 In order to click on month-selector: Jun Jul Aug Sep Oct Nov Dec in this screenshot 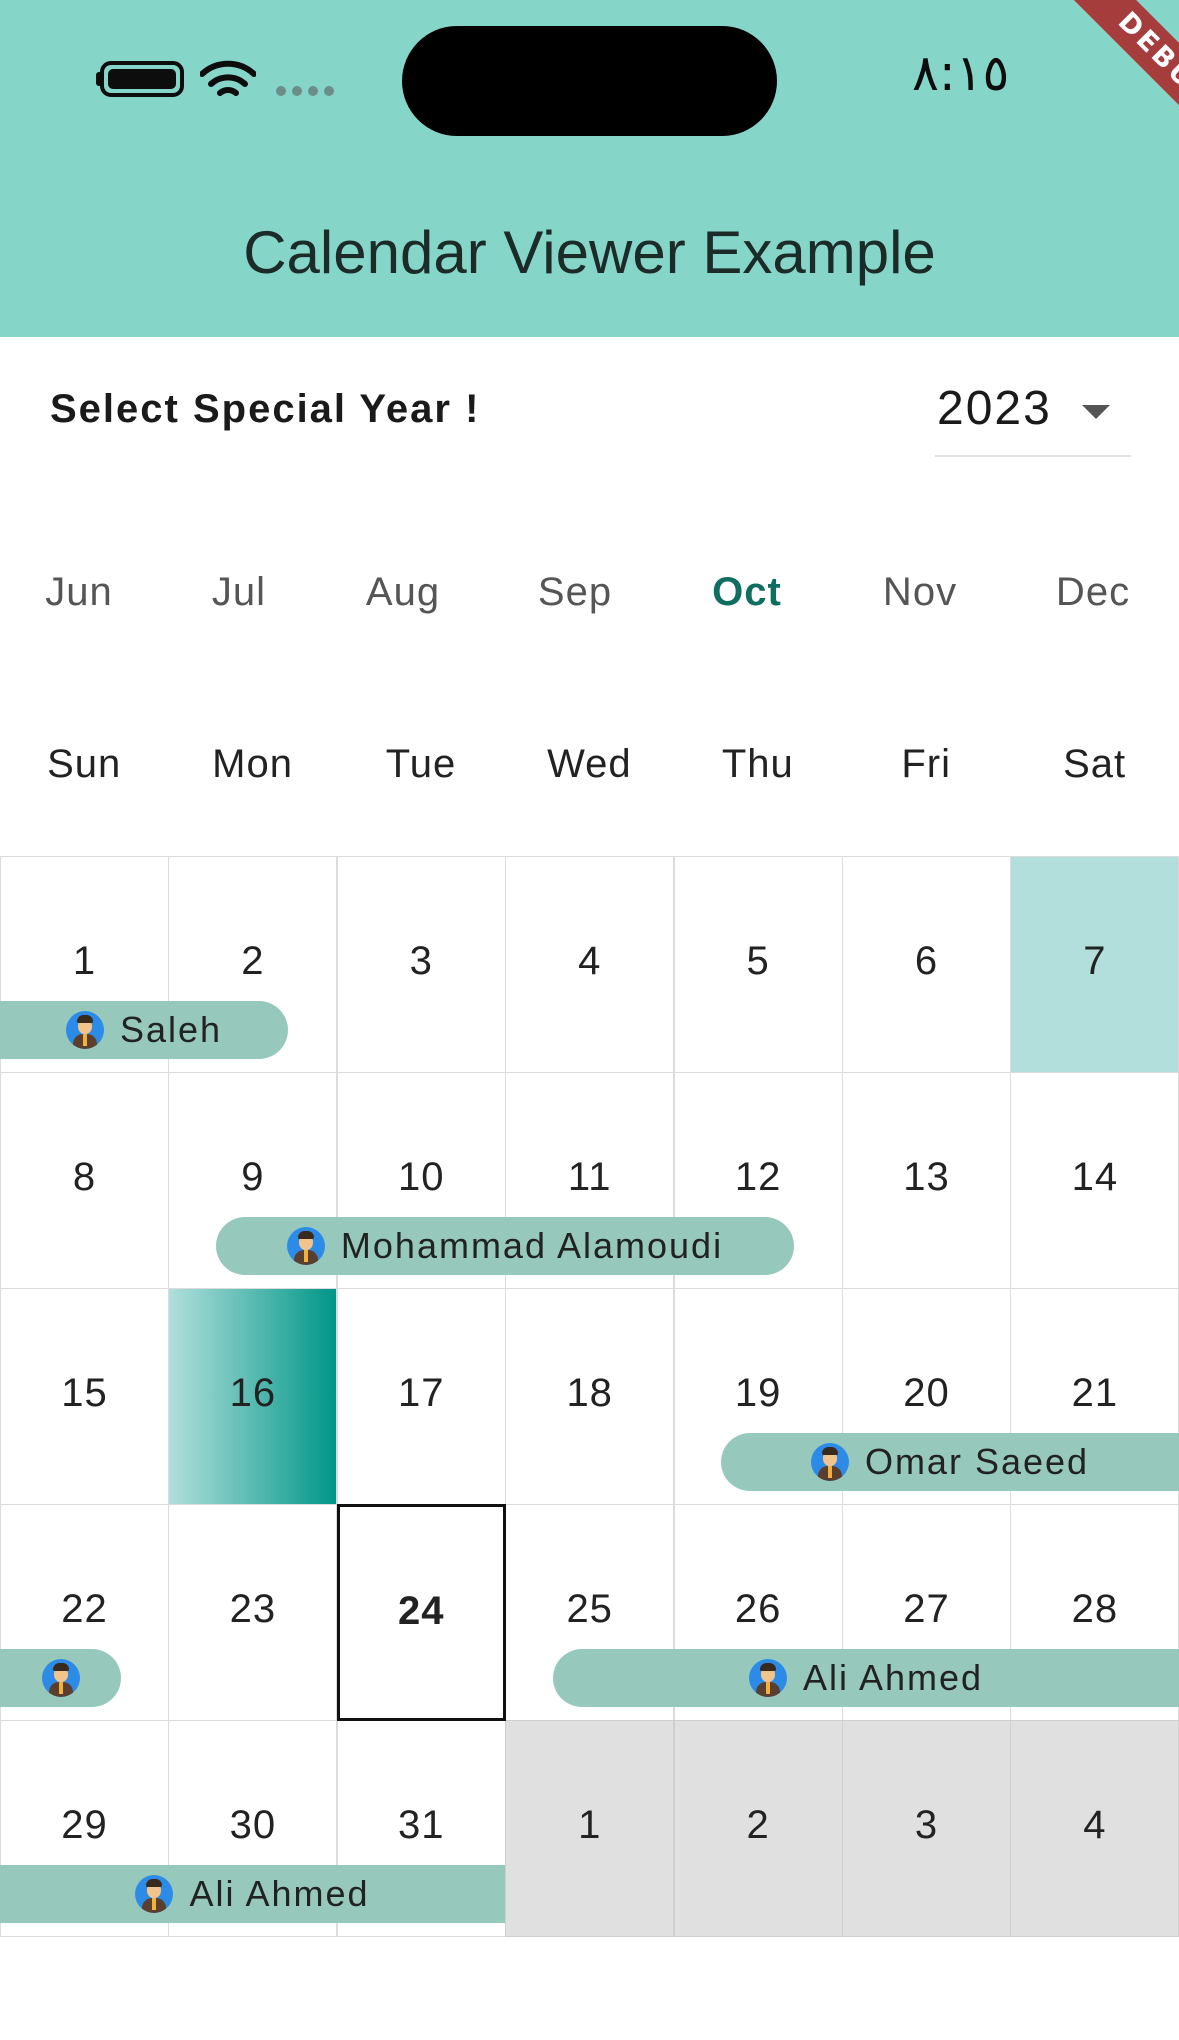, I will do `click(589, 602)`.